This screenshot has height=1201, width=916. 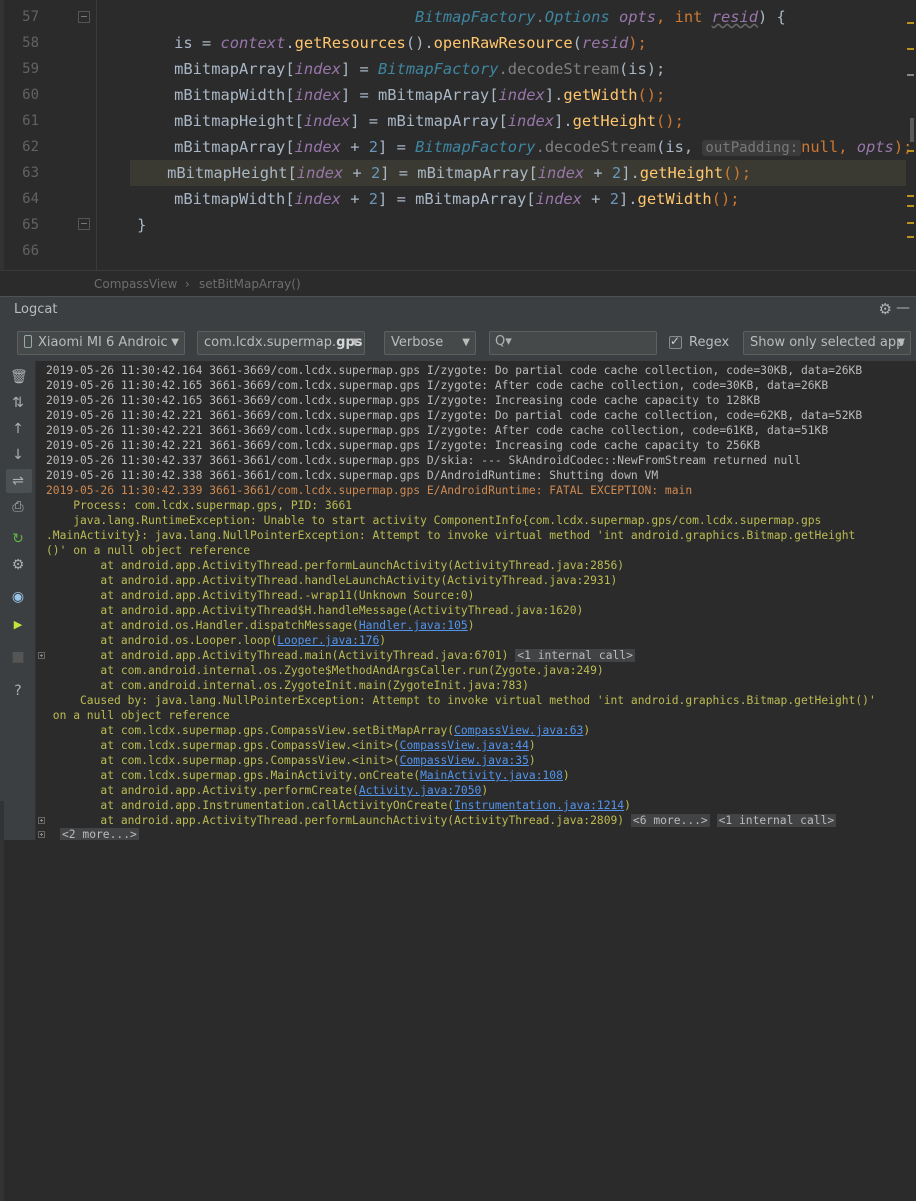 I want to click on scroll-to-end-icon: ⇅, so click(x=18, y=403).